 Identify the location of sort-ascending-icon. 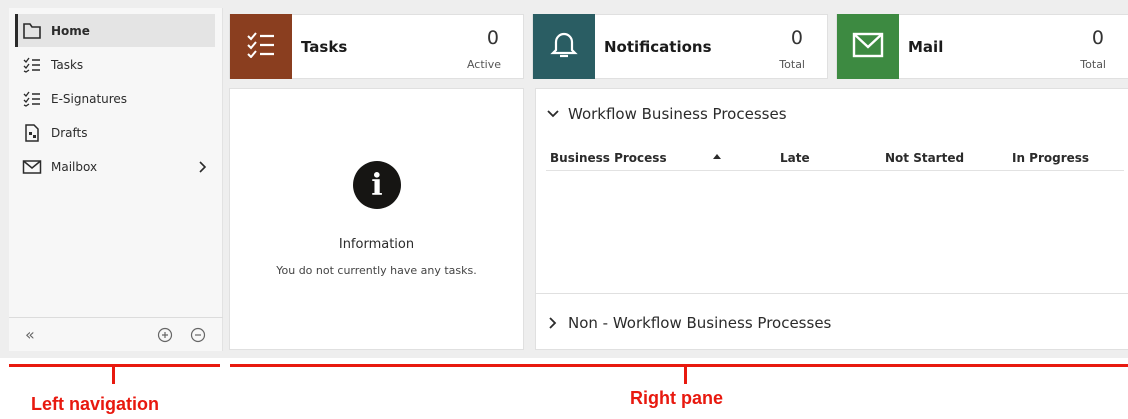
(717, 156).